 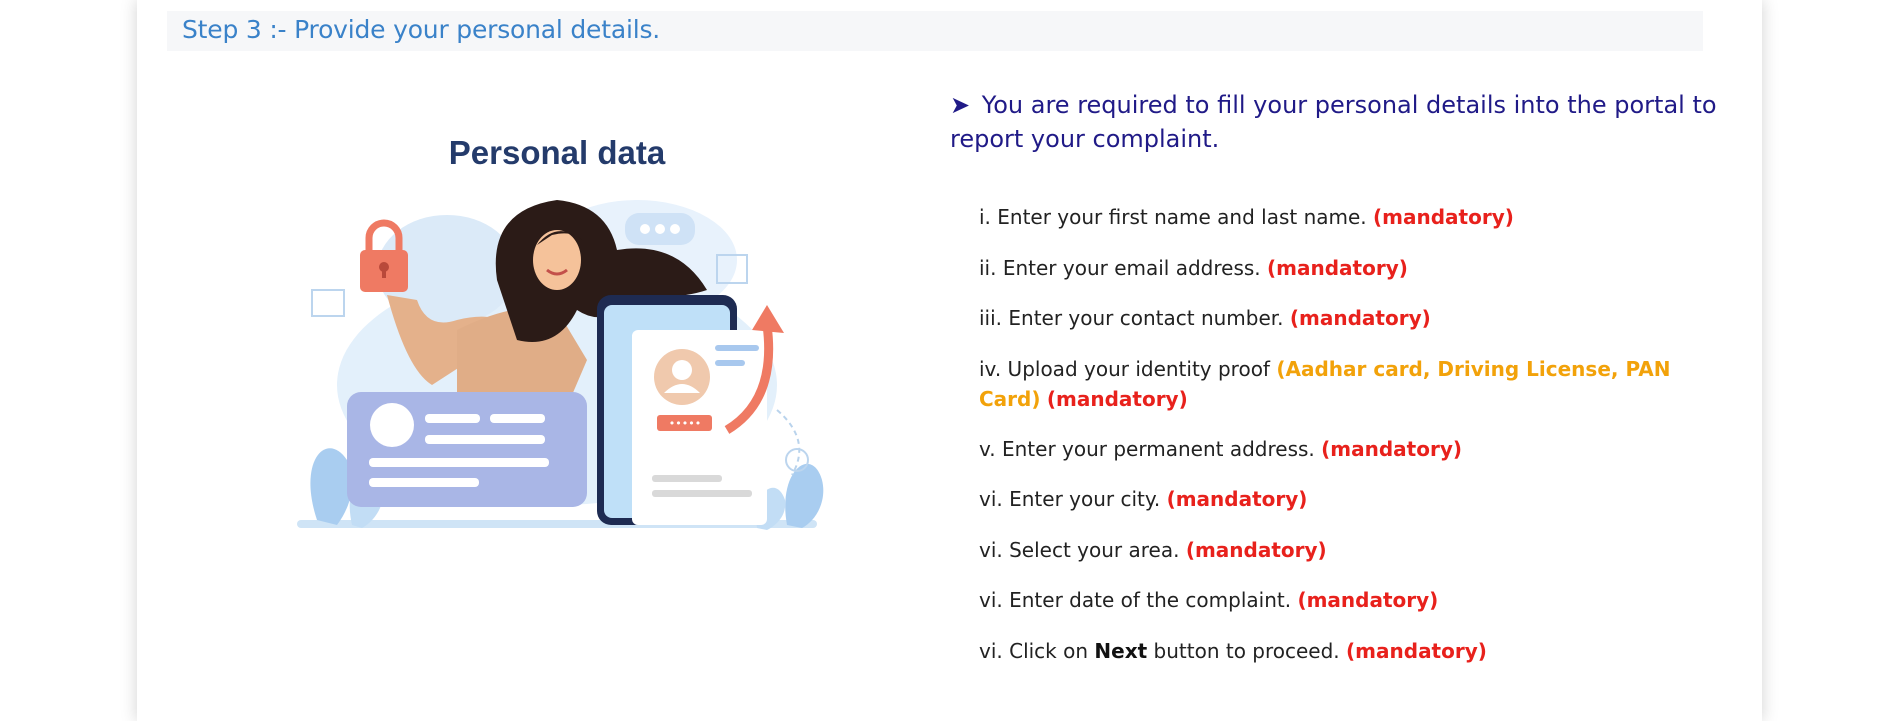 I want to click on step-text: ii. Enter your email address., so click(x=1120, y=267).